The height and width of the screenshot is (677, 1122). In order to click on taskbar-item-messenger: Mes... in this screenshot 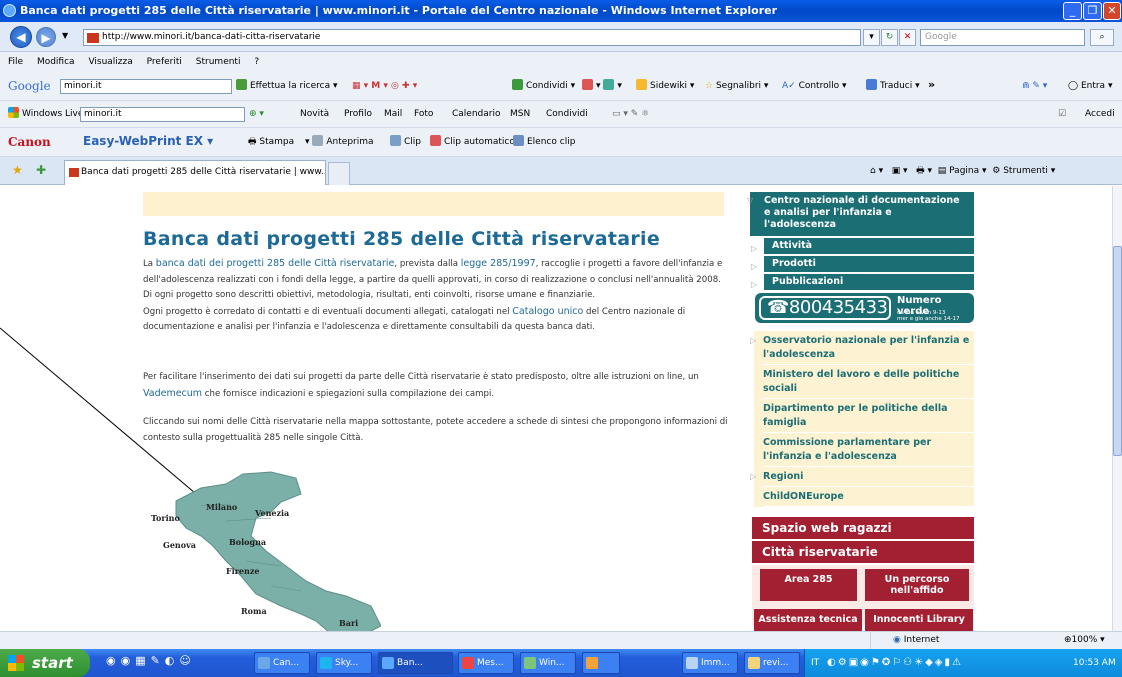, I will do `click(486, 663)`.